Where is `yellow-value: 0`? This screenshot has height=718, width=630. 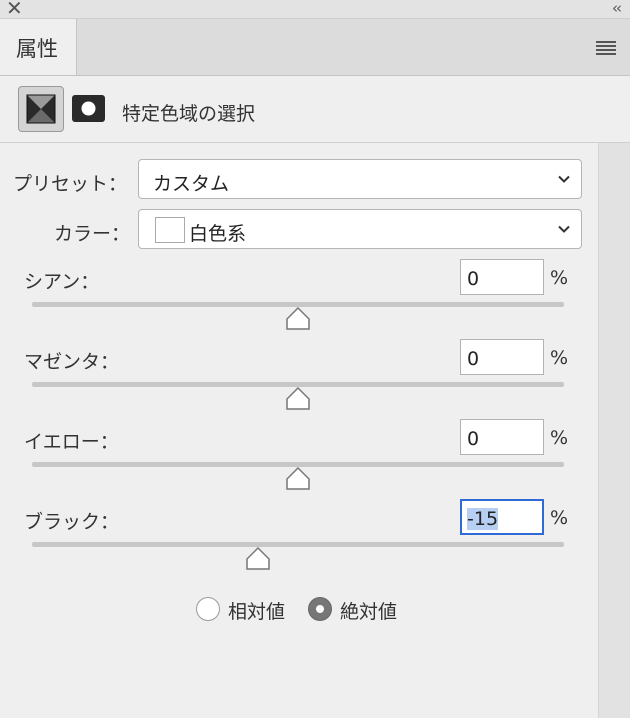
yellow-value: 0 is located at coordinates (473, 439).